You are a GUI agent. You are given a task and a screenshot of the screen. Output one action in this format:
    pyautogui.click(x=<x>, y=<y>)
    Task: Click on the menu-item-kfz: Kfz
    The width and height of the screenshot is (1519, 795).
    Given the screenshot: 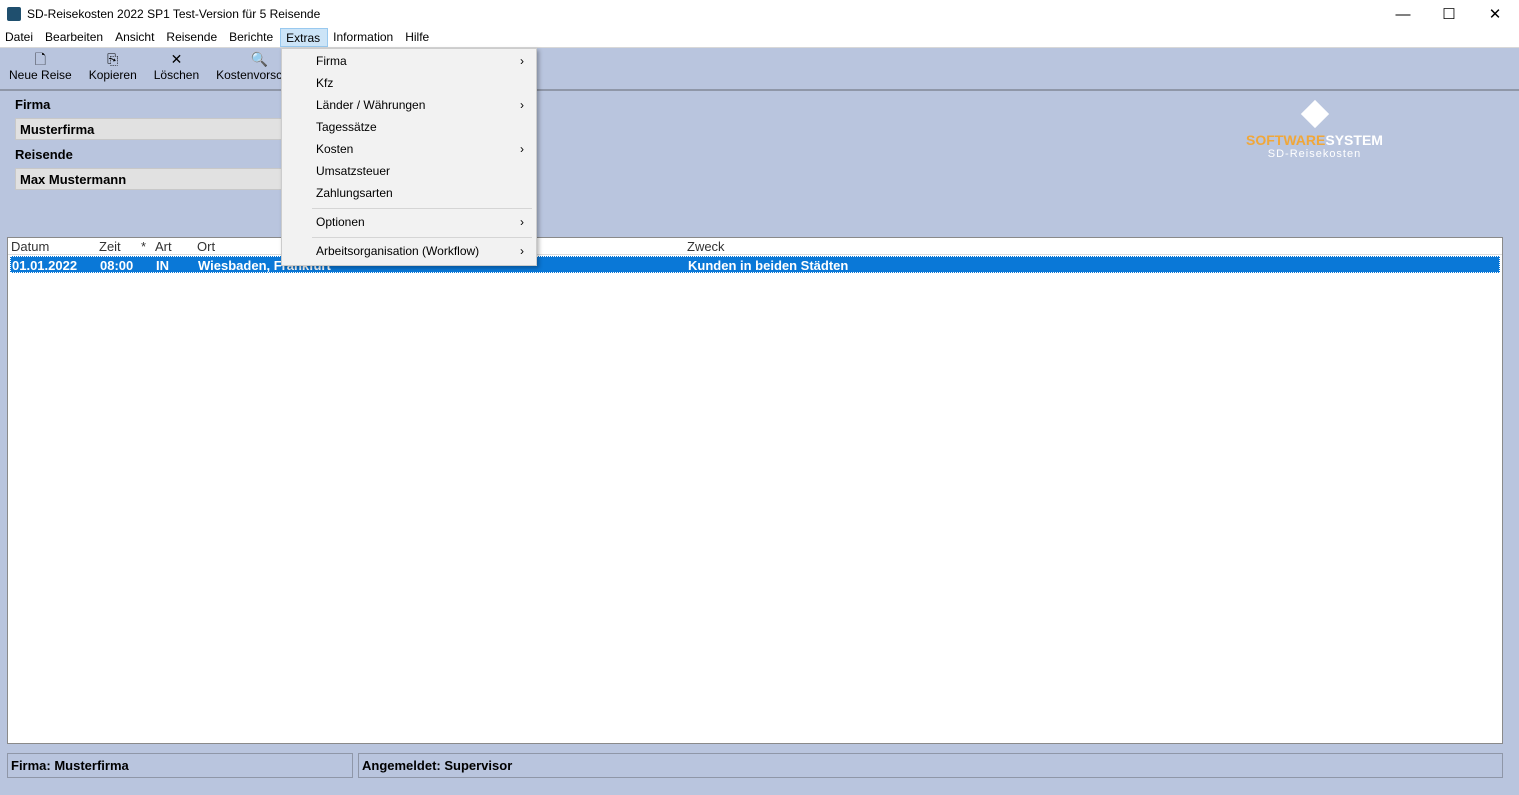 What is the action you would take?
    pyautogui.click(x=409, y=83)
    